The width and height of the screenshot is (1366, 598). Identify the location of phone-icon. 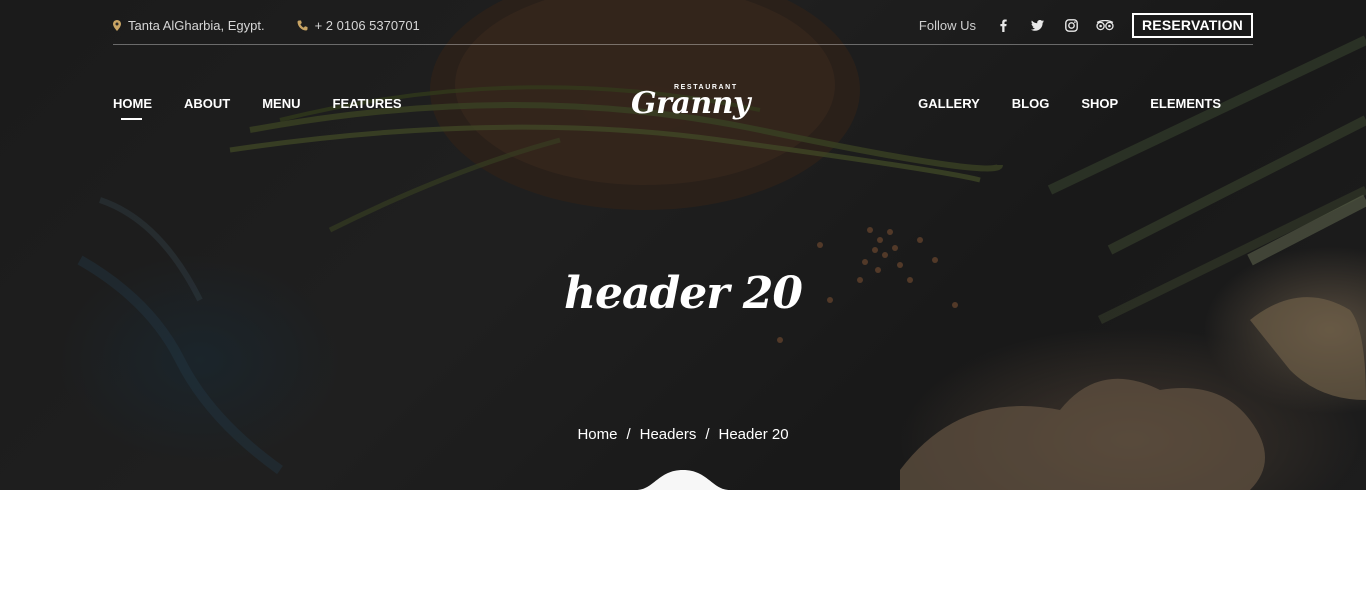
(302, 25).